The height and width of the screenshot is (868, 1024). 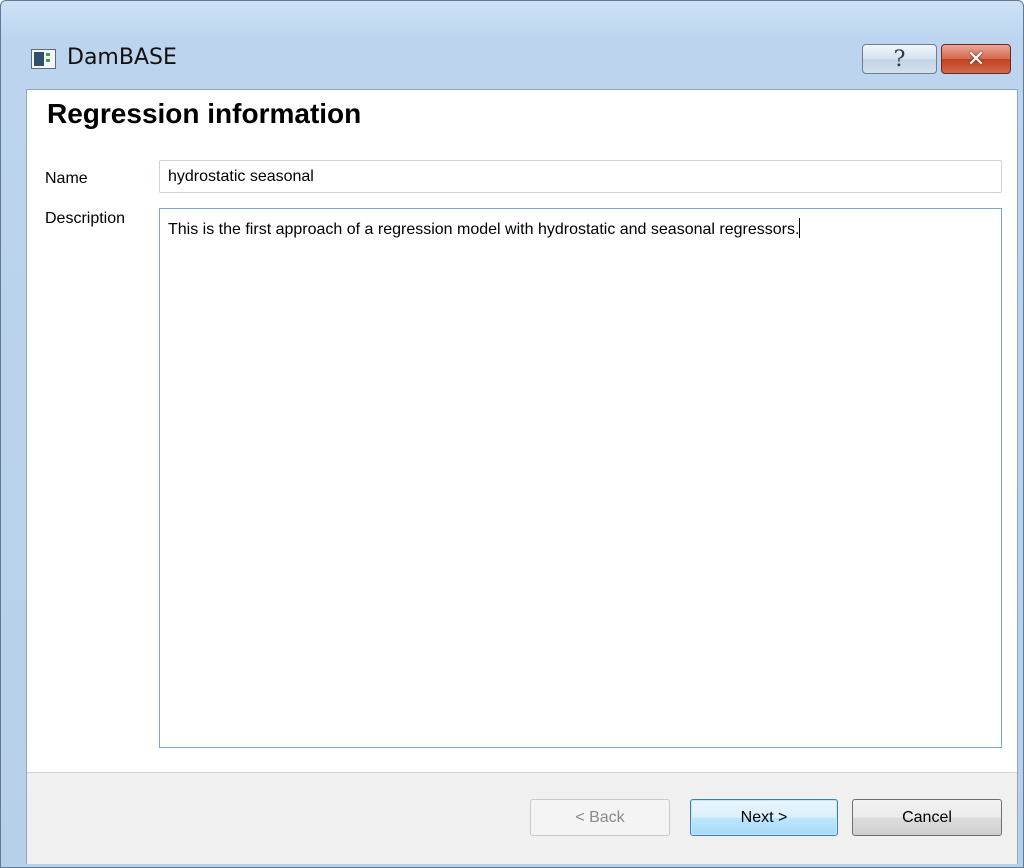 I want to click on back-button: < Back, so click(x=600, y=817).